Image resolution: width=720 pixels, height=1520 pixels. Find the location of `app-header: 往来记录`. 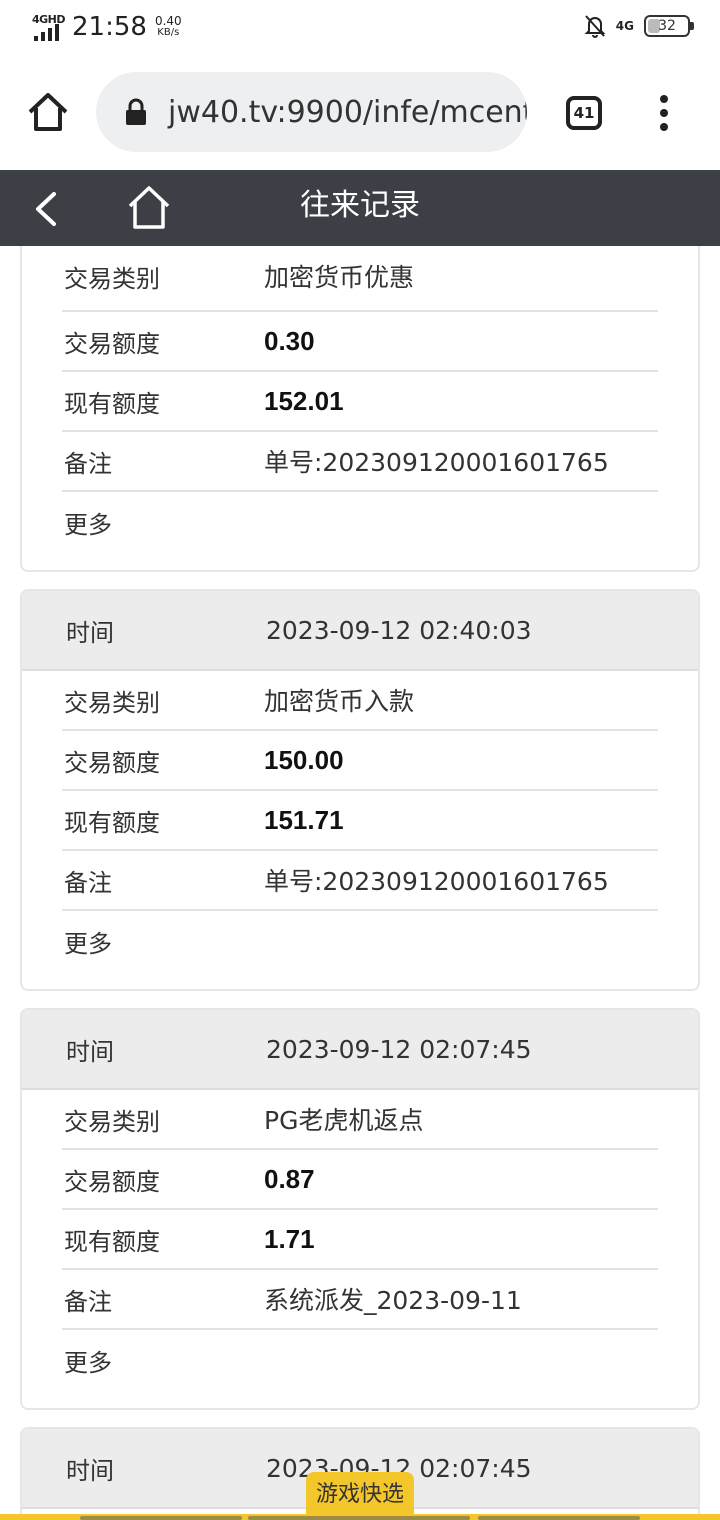

app-header: 往来记录 is located at coordinates (360, 208).